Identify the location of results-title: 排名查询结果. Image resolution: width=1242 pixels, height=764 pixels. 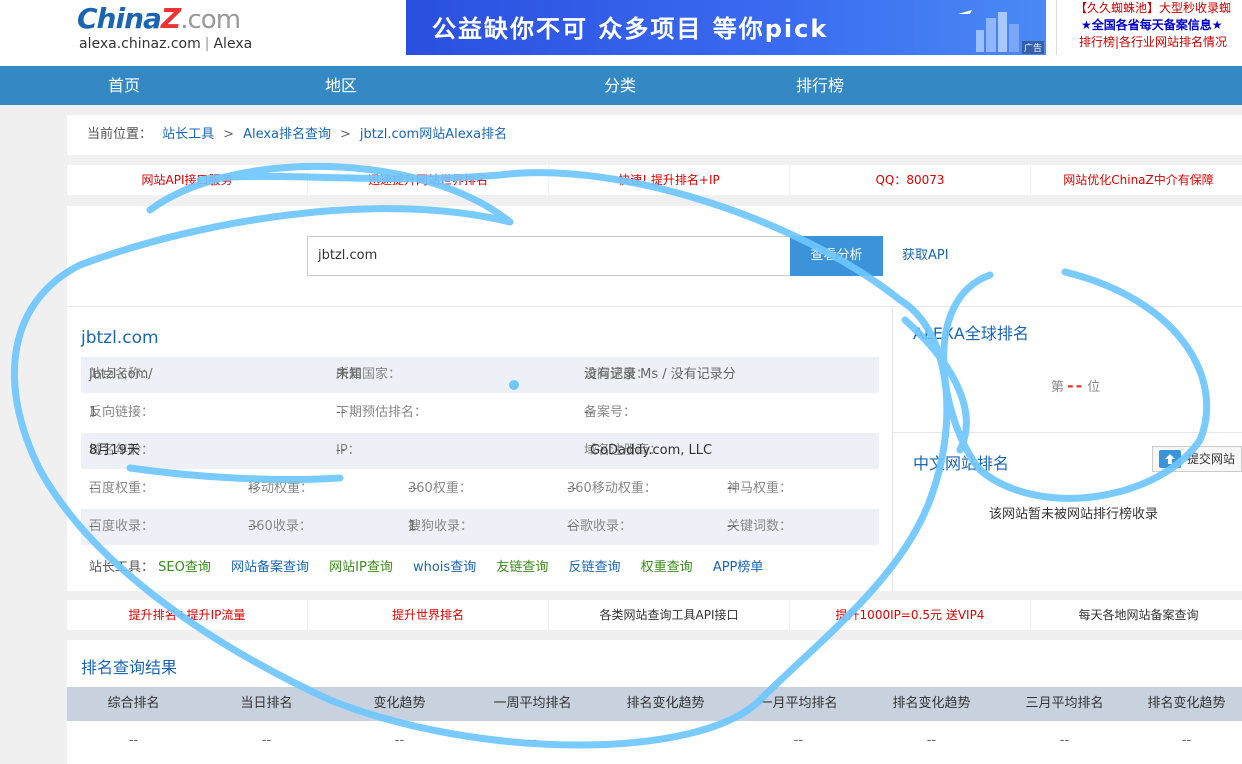
(129, 667).